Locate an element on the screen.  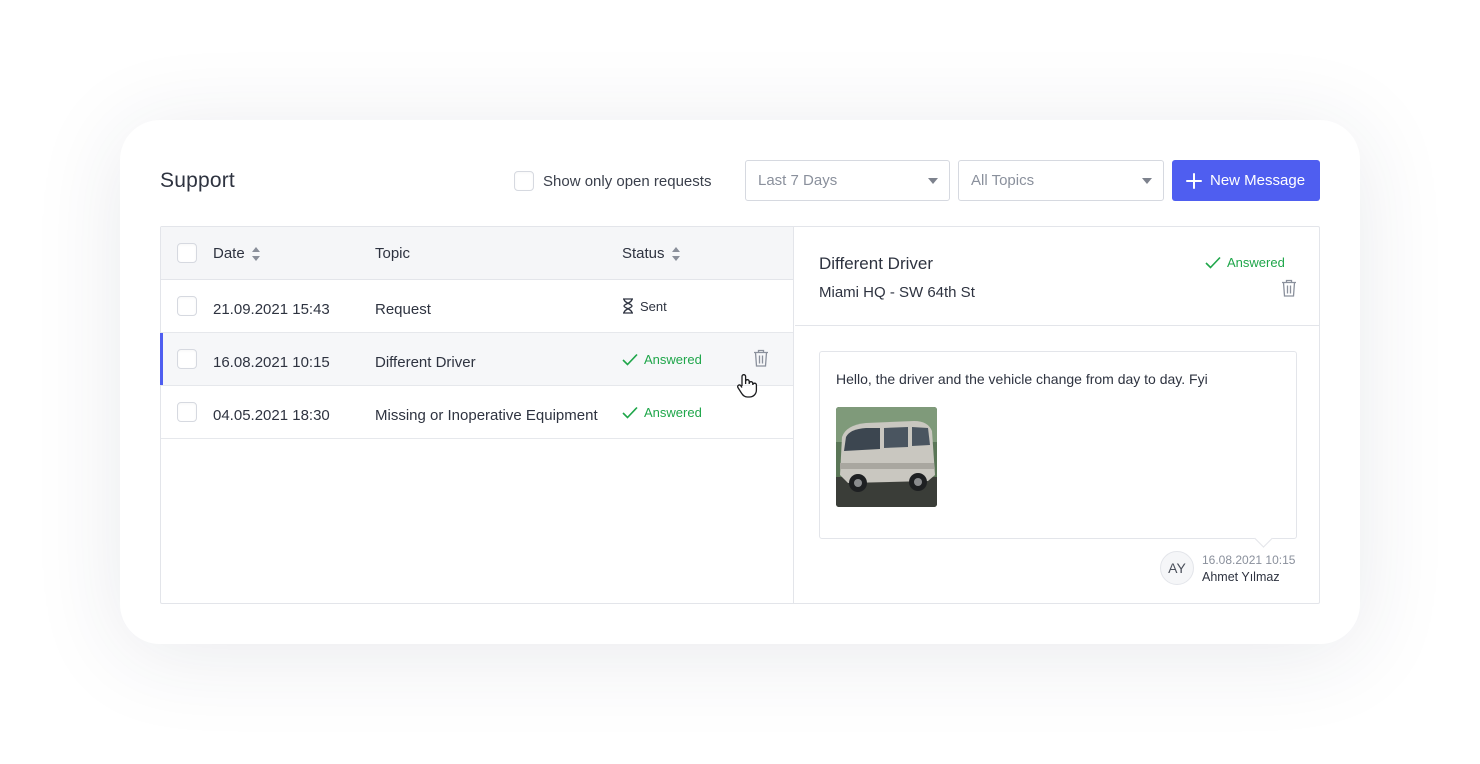
table-header: Date Topic Status is located at coordinates (477, 253).